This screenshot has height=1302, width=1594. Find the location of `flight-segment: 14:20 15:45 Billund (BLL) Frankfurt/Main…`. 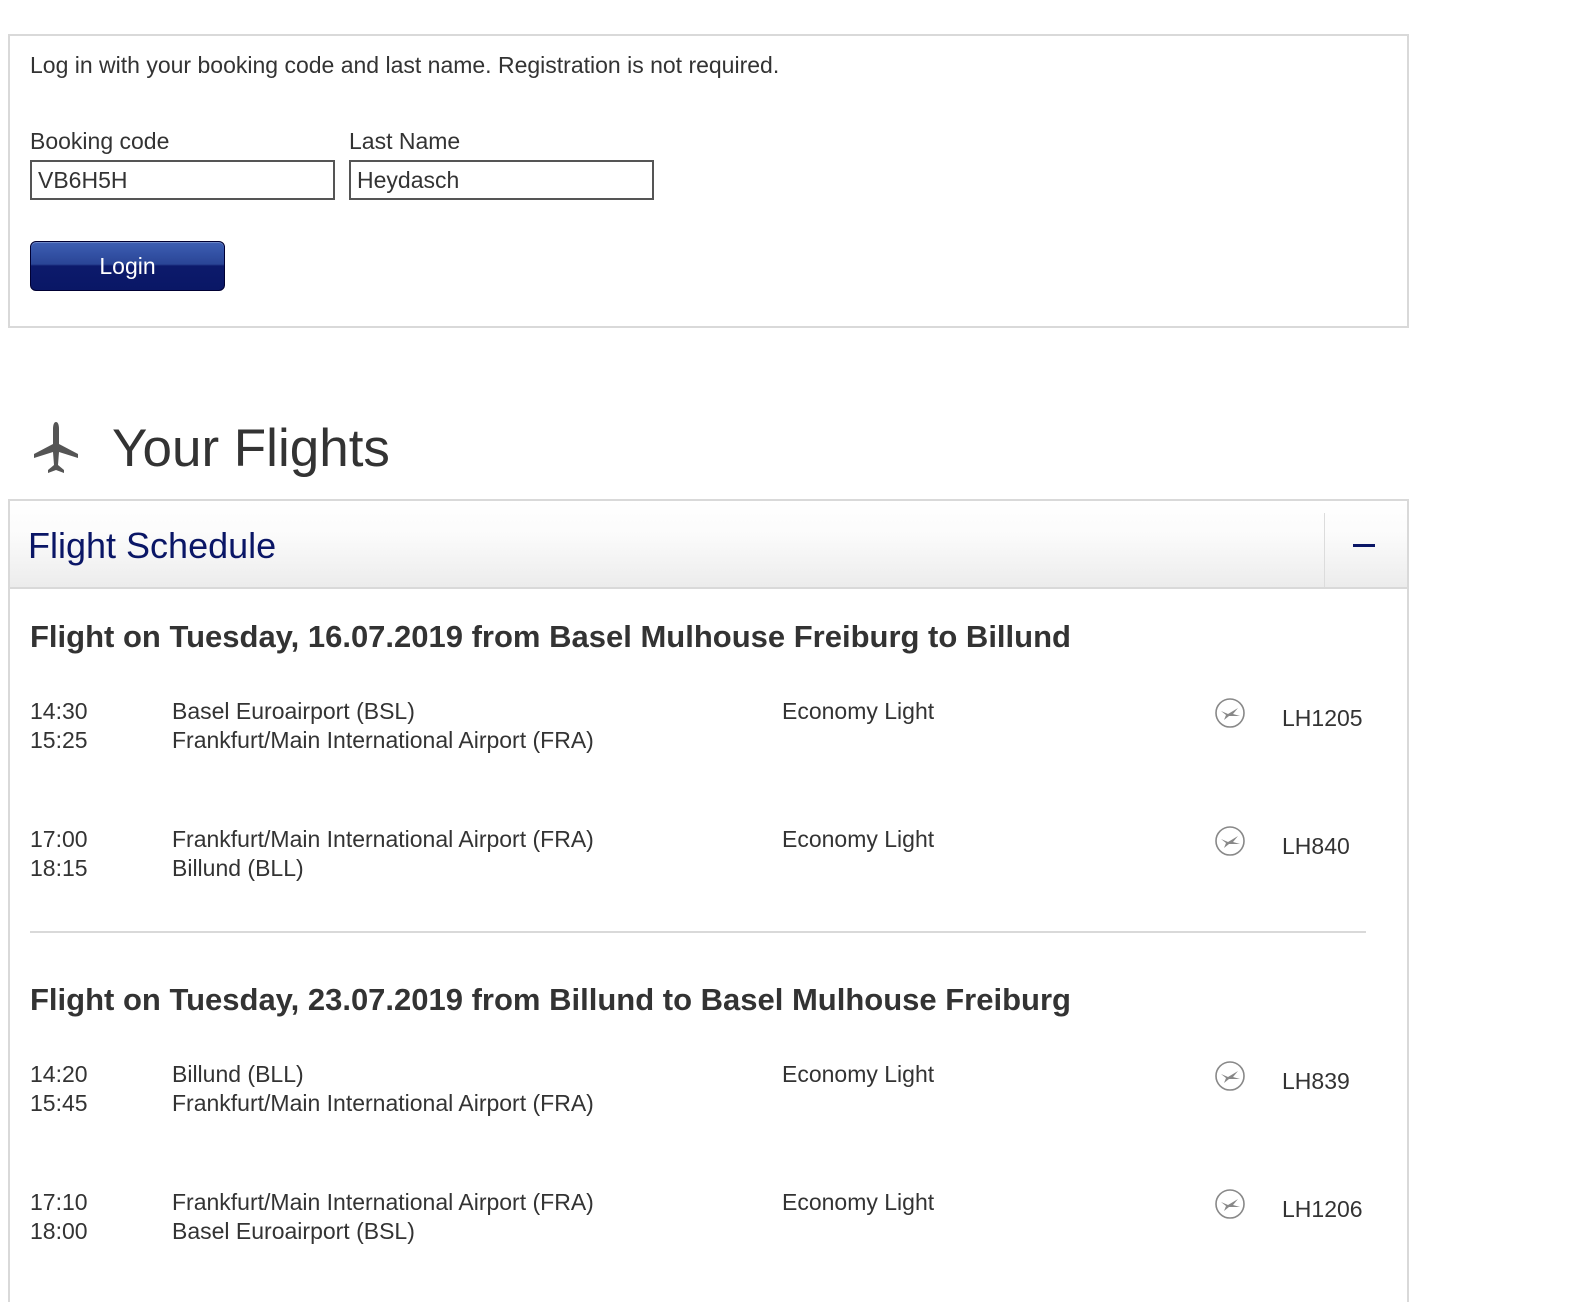

flight-segment: 14:20 15:45 Billund (BLL) Frankfurt/Main… is located at coordinates (713, 1090).